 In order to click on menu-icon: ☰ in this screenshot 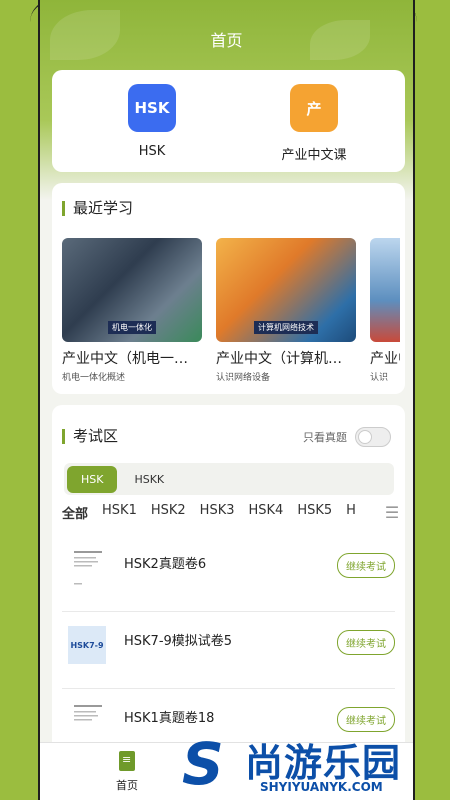, I will do `click(392, 512)`.